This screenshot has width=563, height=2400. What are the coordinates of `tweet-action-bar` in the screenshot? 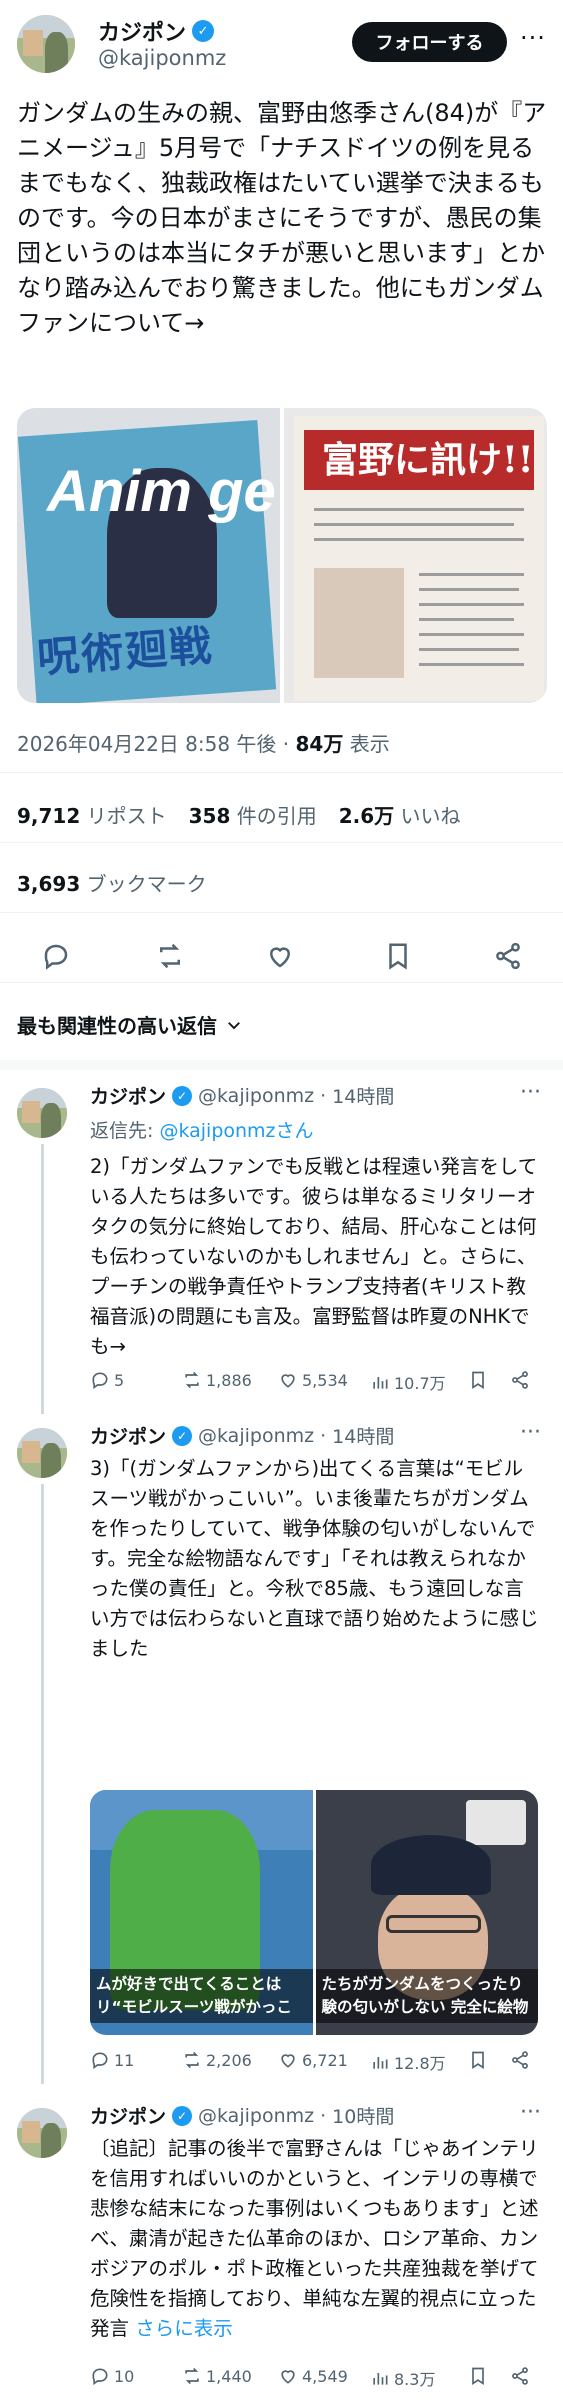 It's located at (281, 955).